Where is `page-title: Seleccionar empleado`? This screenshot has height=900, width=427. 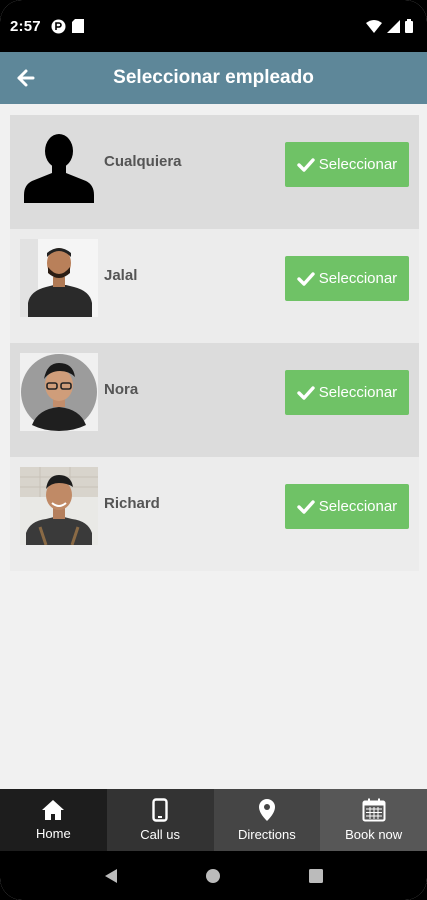 page-title: Seleccionar empleado is located at coordinates (213, 77).